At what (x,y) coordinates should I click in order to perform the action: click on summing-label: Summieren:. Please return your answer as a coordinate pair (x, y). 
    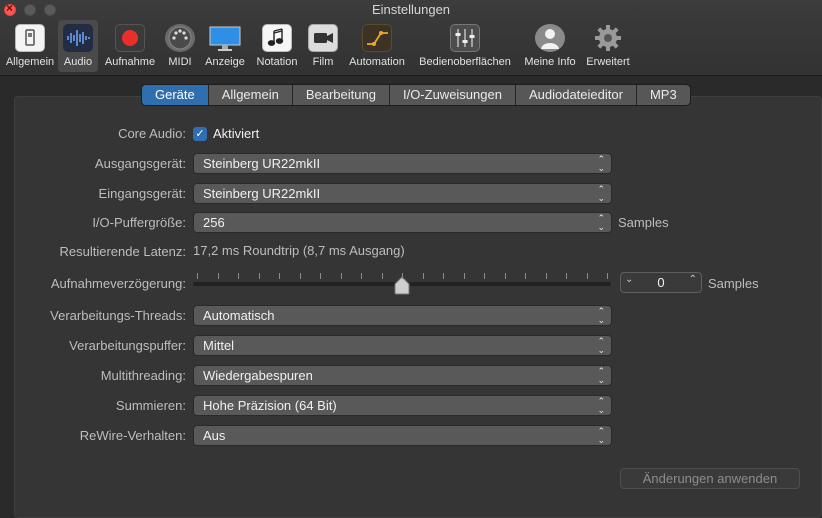
    Looking at the image, I should click on (150, 405).